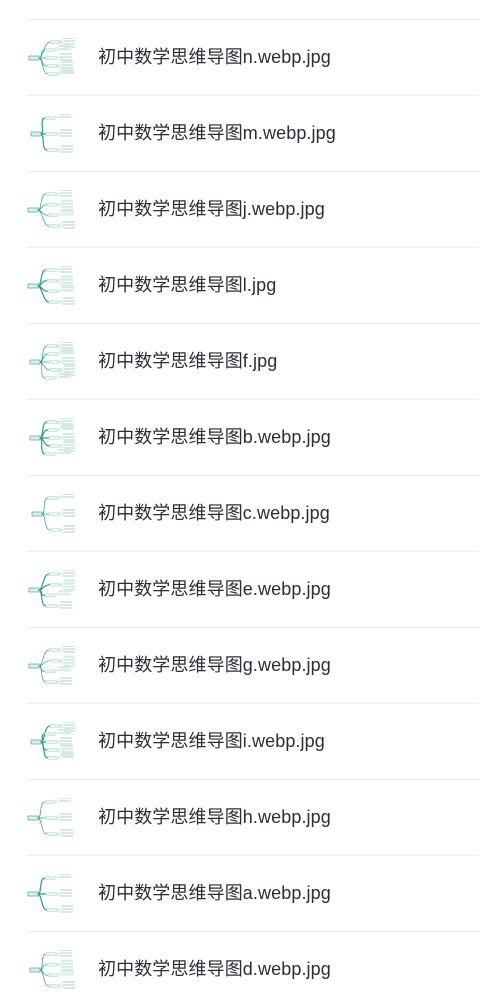 This screenshot has width=479, height=1007. What do you see at coordinates (214, 57) in the screenshot?
I see `file-name: 初中数学思维导图n.webp.jpg` at bounding box center [214, 57].